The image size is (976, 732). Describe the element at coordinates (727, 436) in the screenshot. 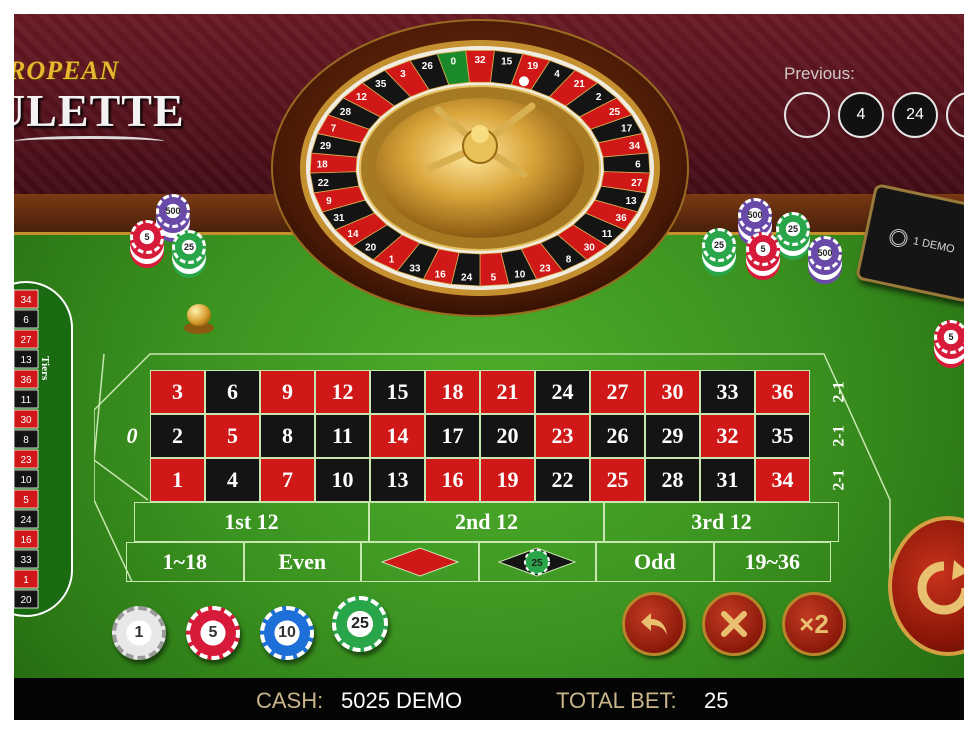

I see `bet-number: 32` at that location.